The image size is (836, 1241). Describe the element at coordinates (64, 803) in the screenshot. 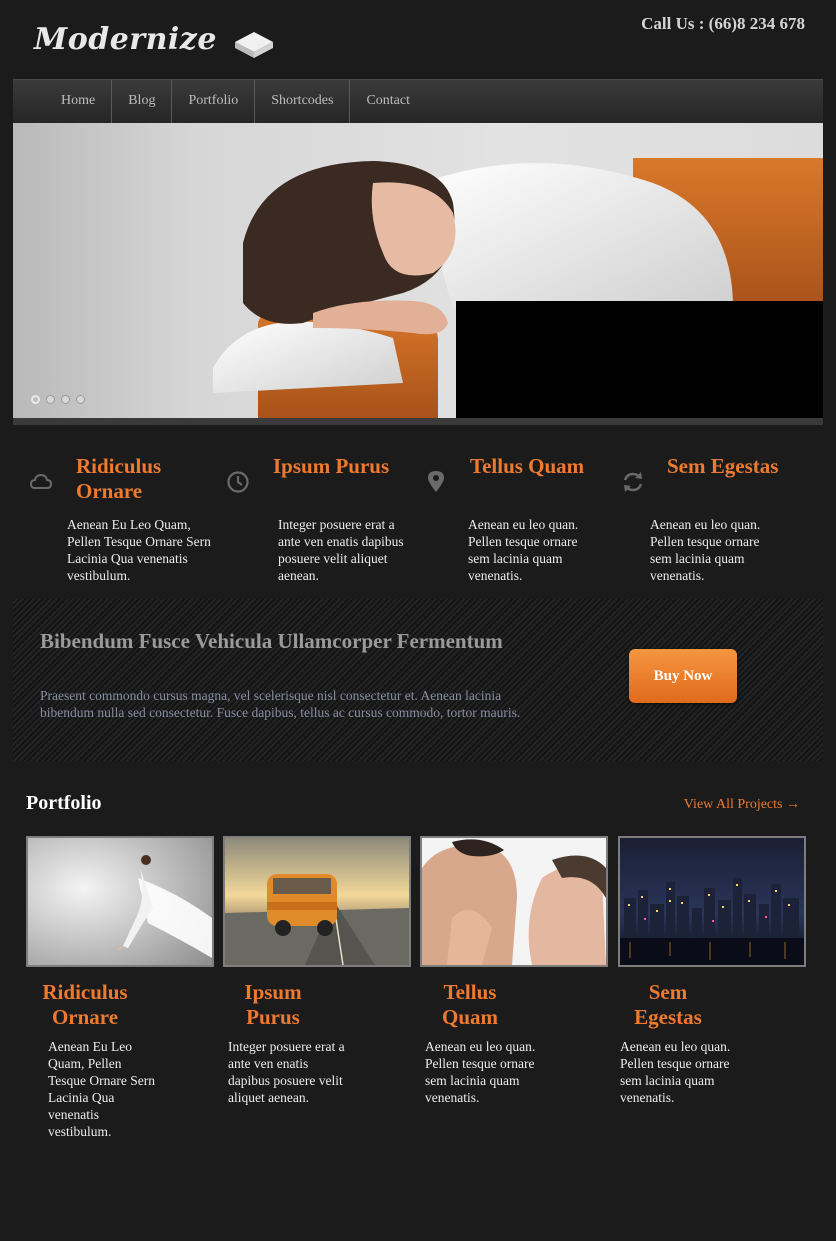

I see `portfolio-heading: Portfolio` at that location.